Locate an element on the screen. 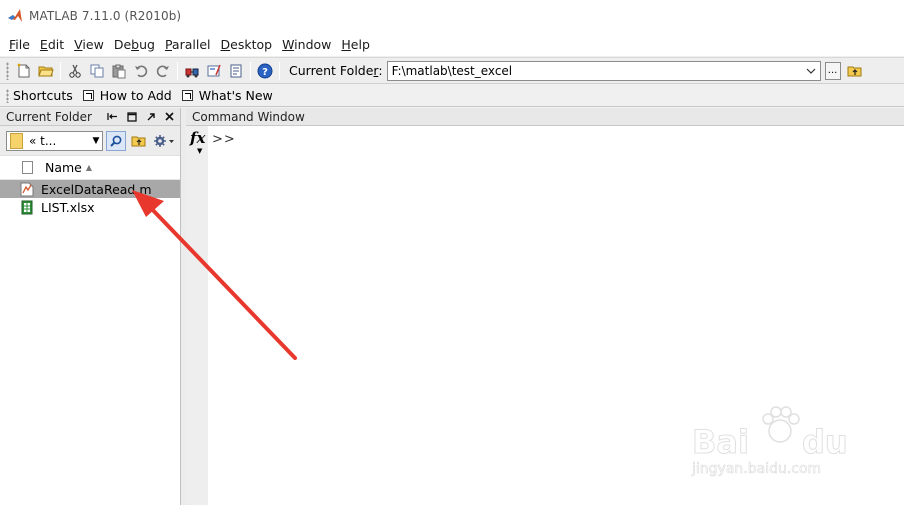 This screenshot has height=505, width=904. cut-button is located at coordinates (75, 71).